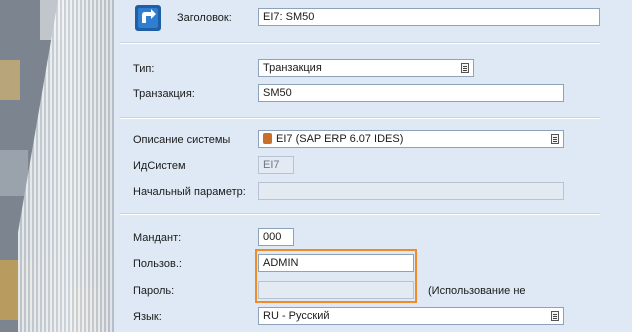 The height and width of the screenshot is (332, 632). What do you see at coordinates (147, 317) in the screenshot?
I see `language-label: Язык:` at bounding box center [147, 317].